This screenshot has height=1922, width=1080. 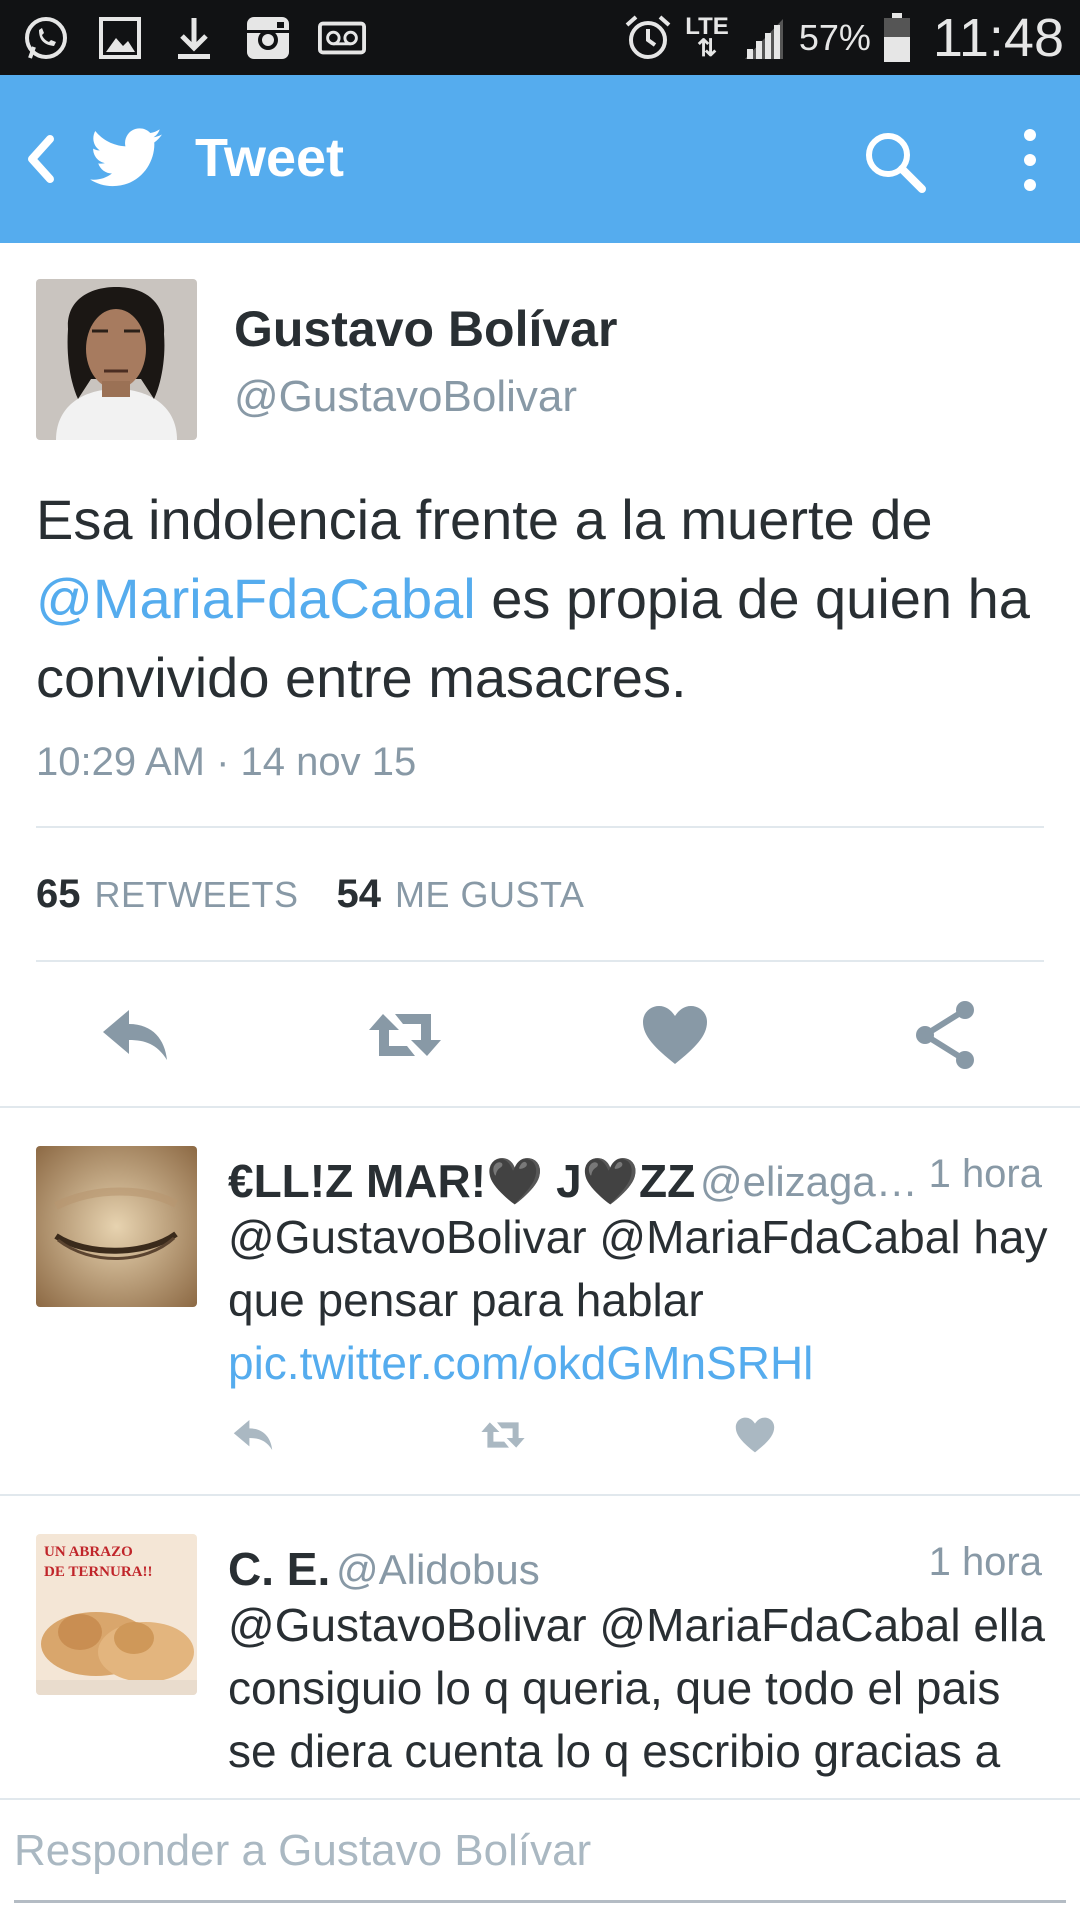 I want to click on more-options-icon, so click(x=1030, y=160).